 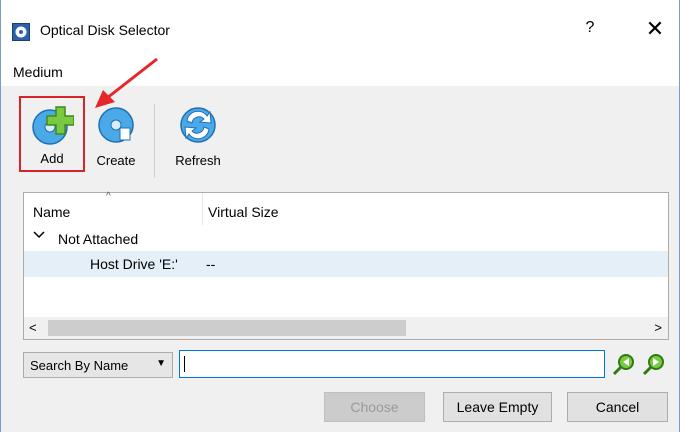 I want to click on group-row-not-attached: Not Attached, so click(x=346, y=239).